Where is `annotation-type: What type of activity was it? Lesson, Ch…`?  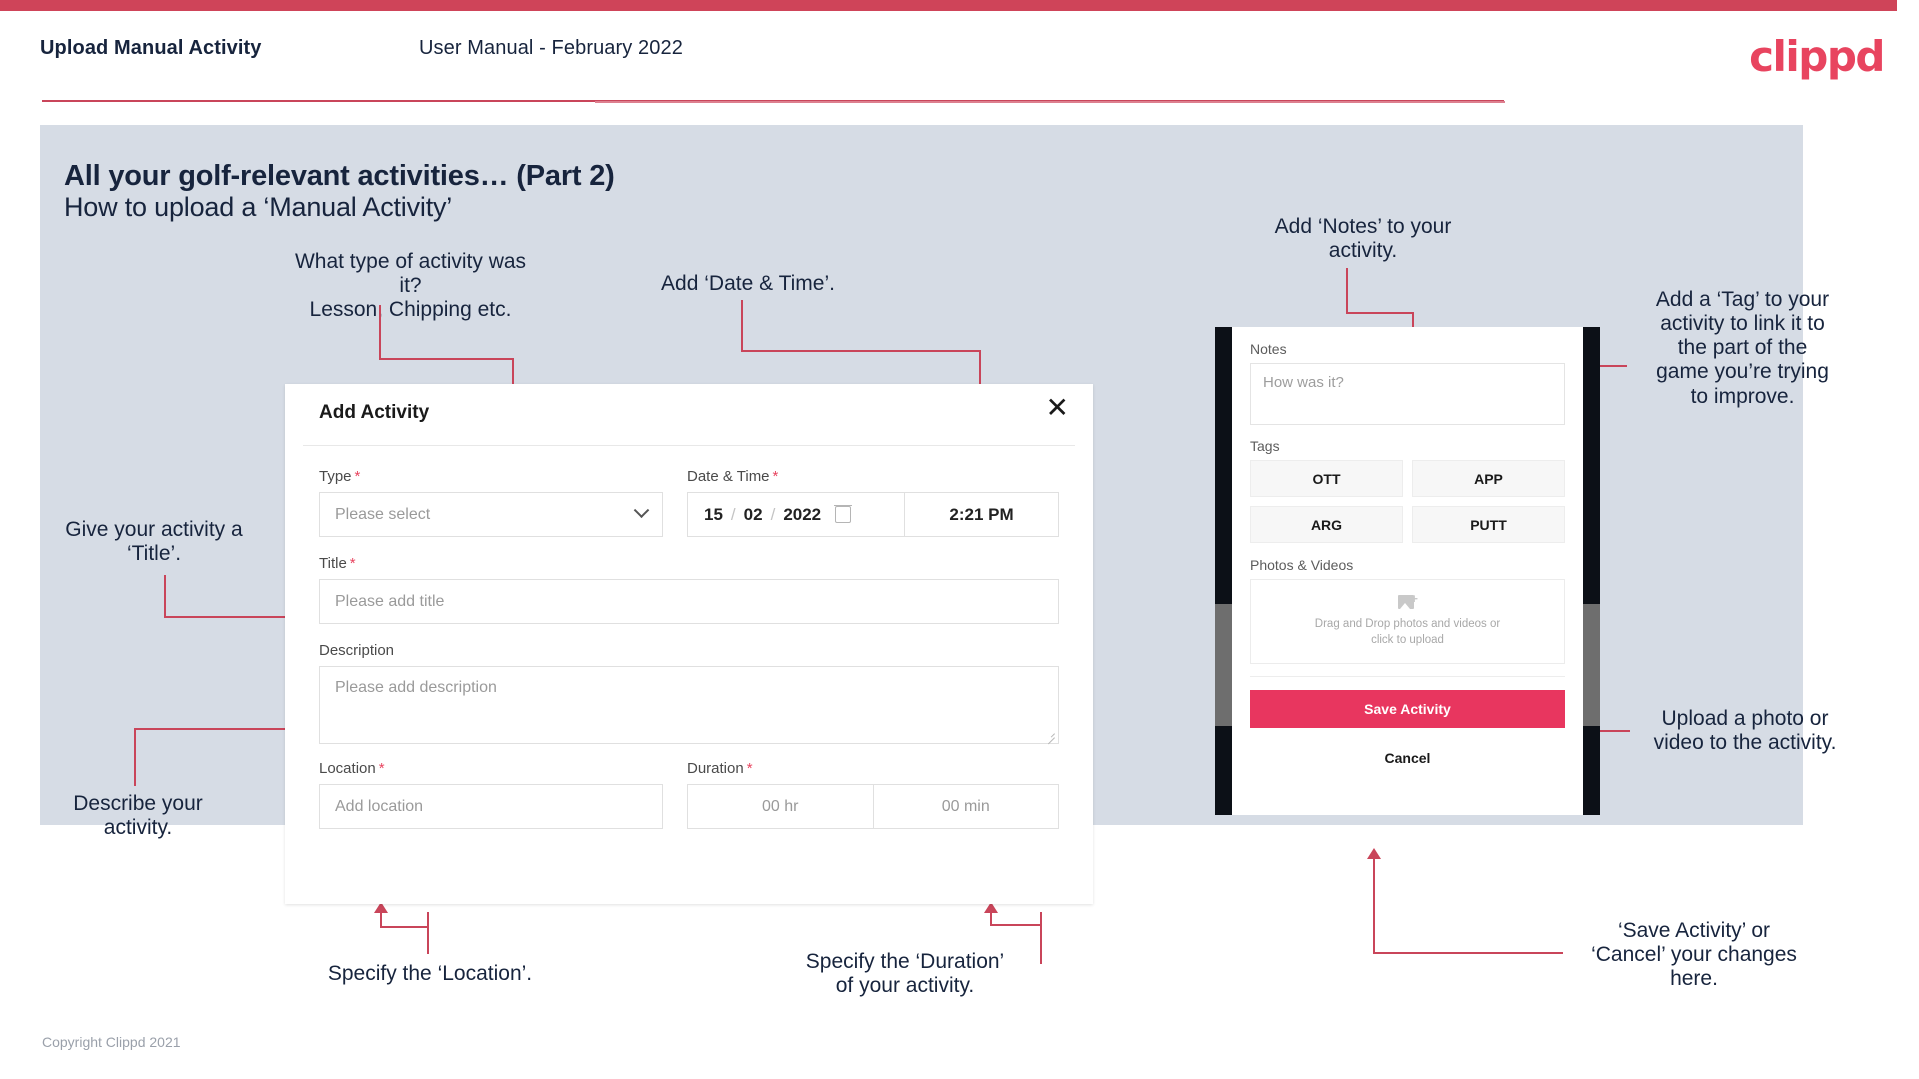 annotation-type: What type of activity was it? Lesson, Ch… is located at coordinates (410, 286).